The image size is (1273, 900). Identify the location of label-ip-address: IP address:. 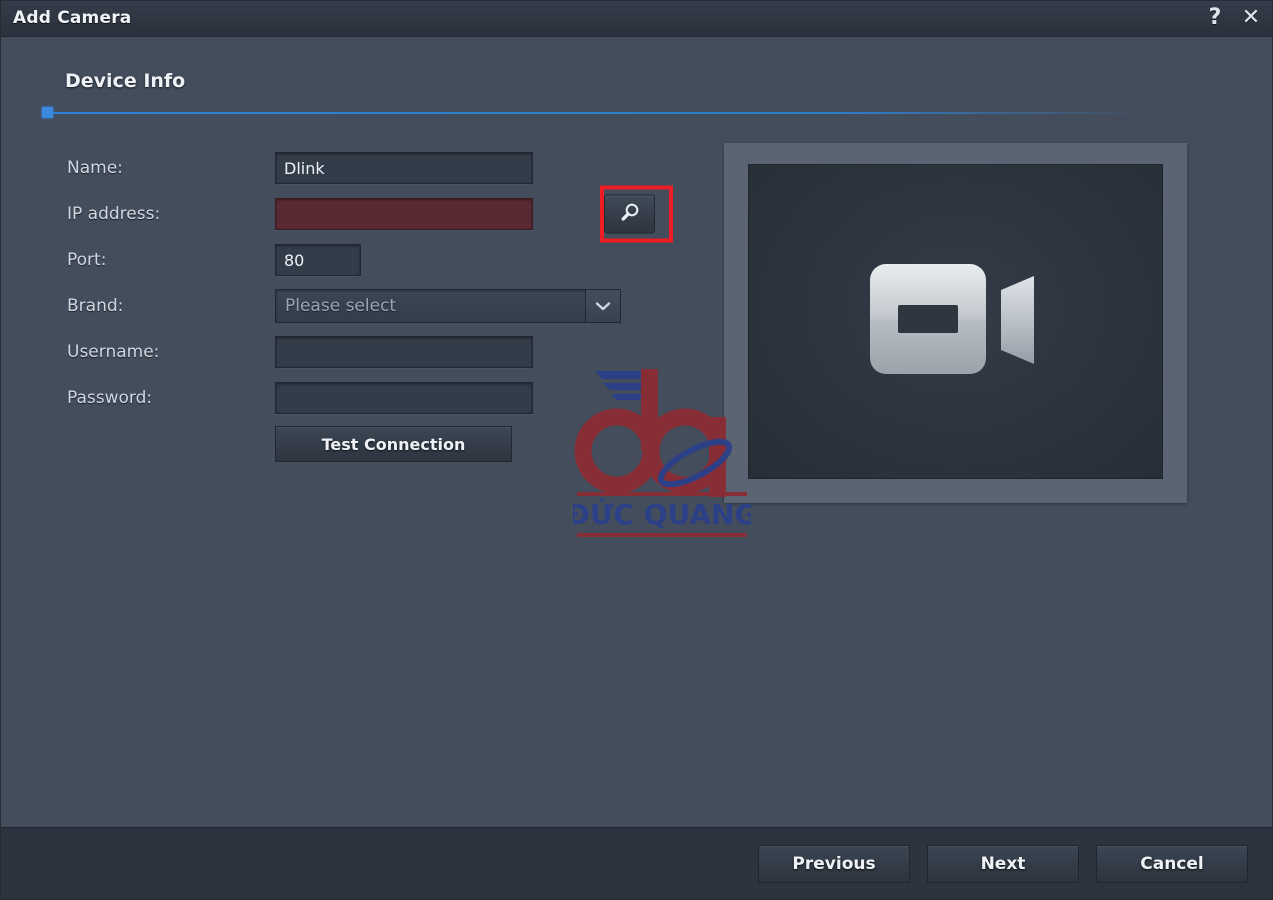
(114, 214).